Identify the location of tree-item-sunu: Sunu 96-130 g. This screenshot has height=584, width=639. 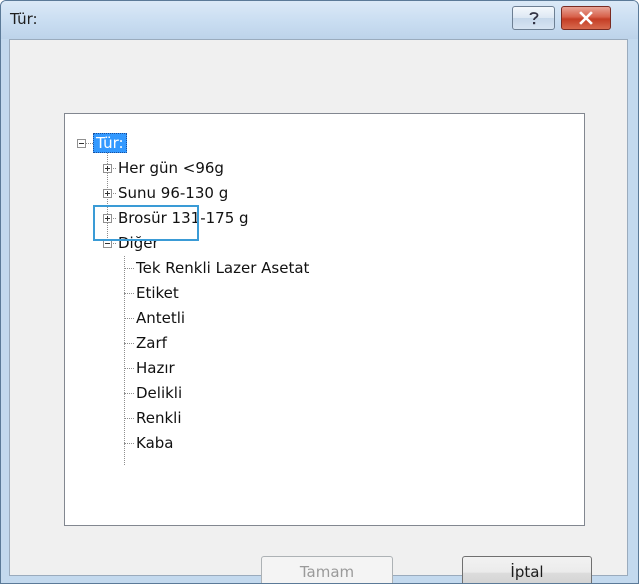
(173, 193).